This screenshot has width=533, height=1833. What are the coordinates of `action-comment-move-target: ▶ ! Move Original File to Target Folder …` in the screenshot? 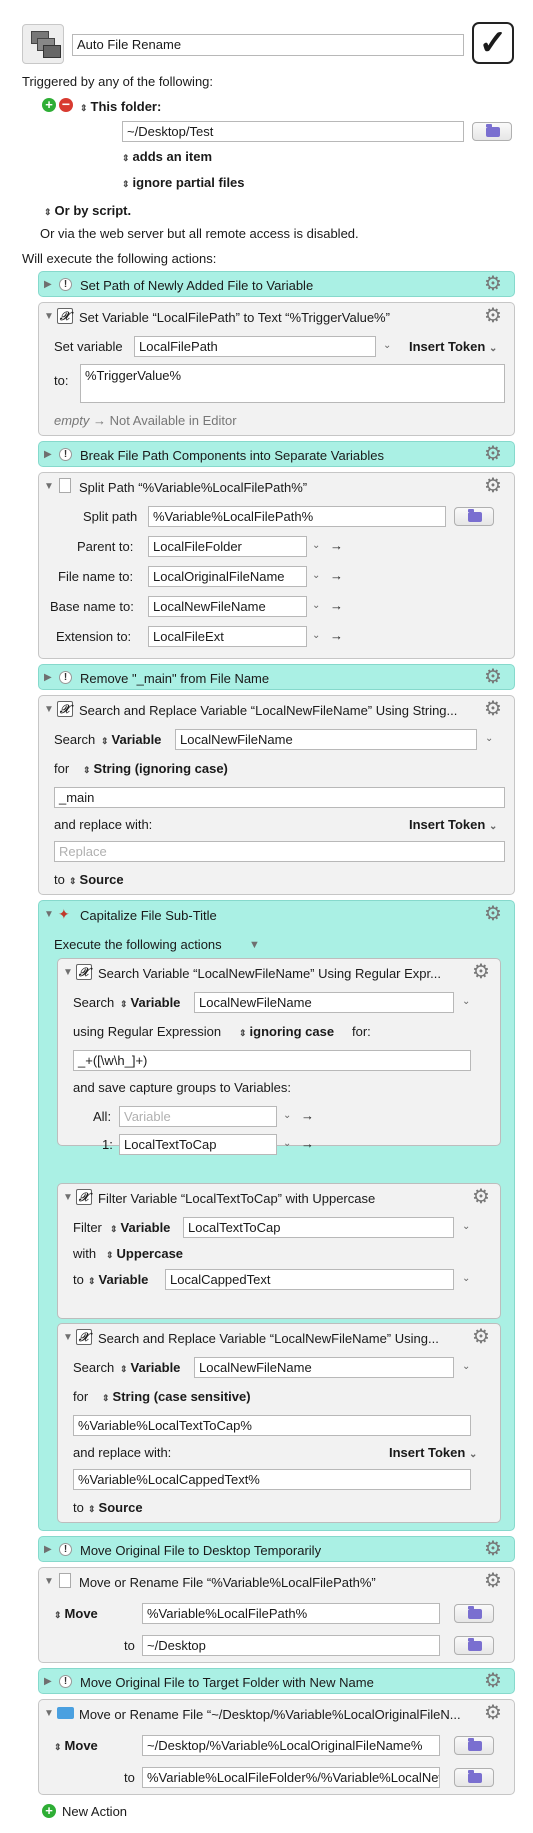 It's located at (276, 1681).